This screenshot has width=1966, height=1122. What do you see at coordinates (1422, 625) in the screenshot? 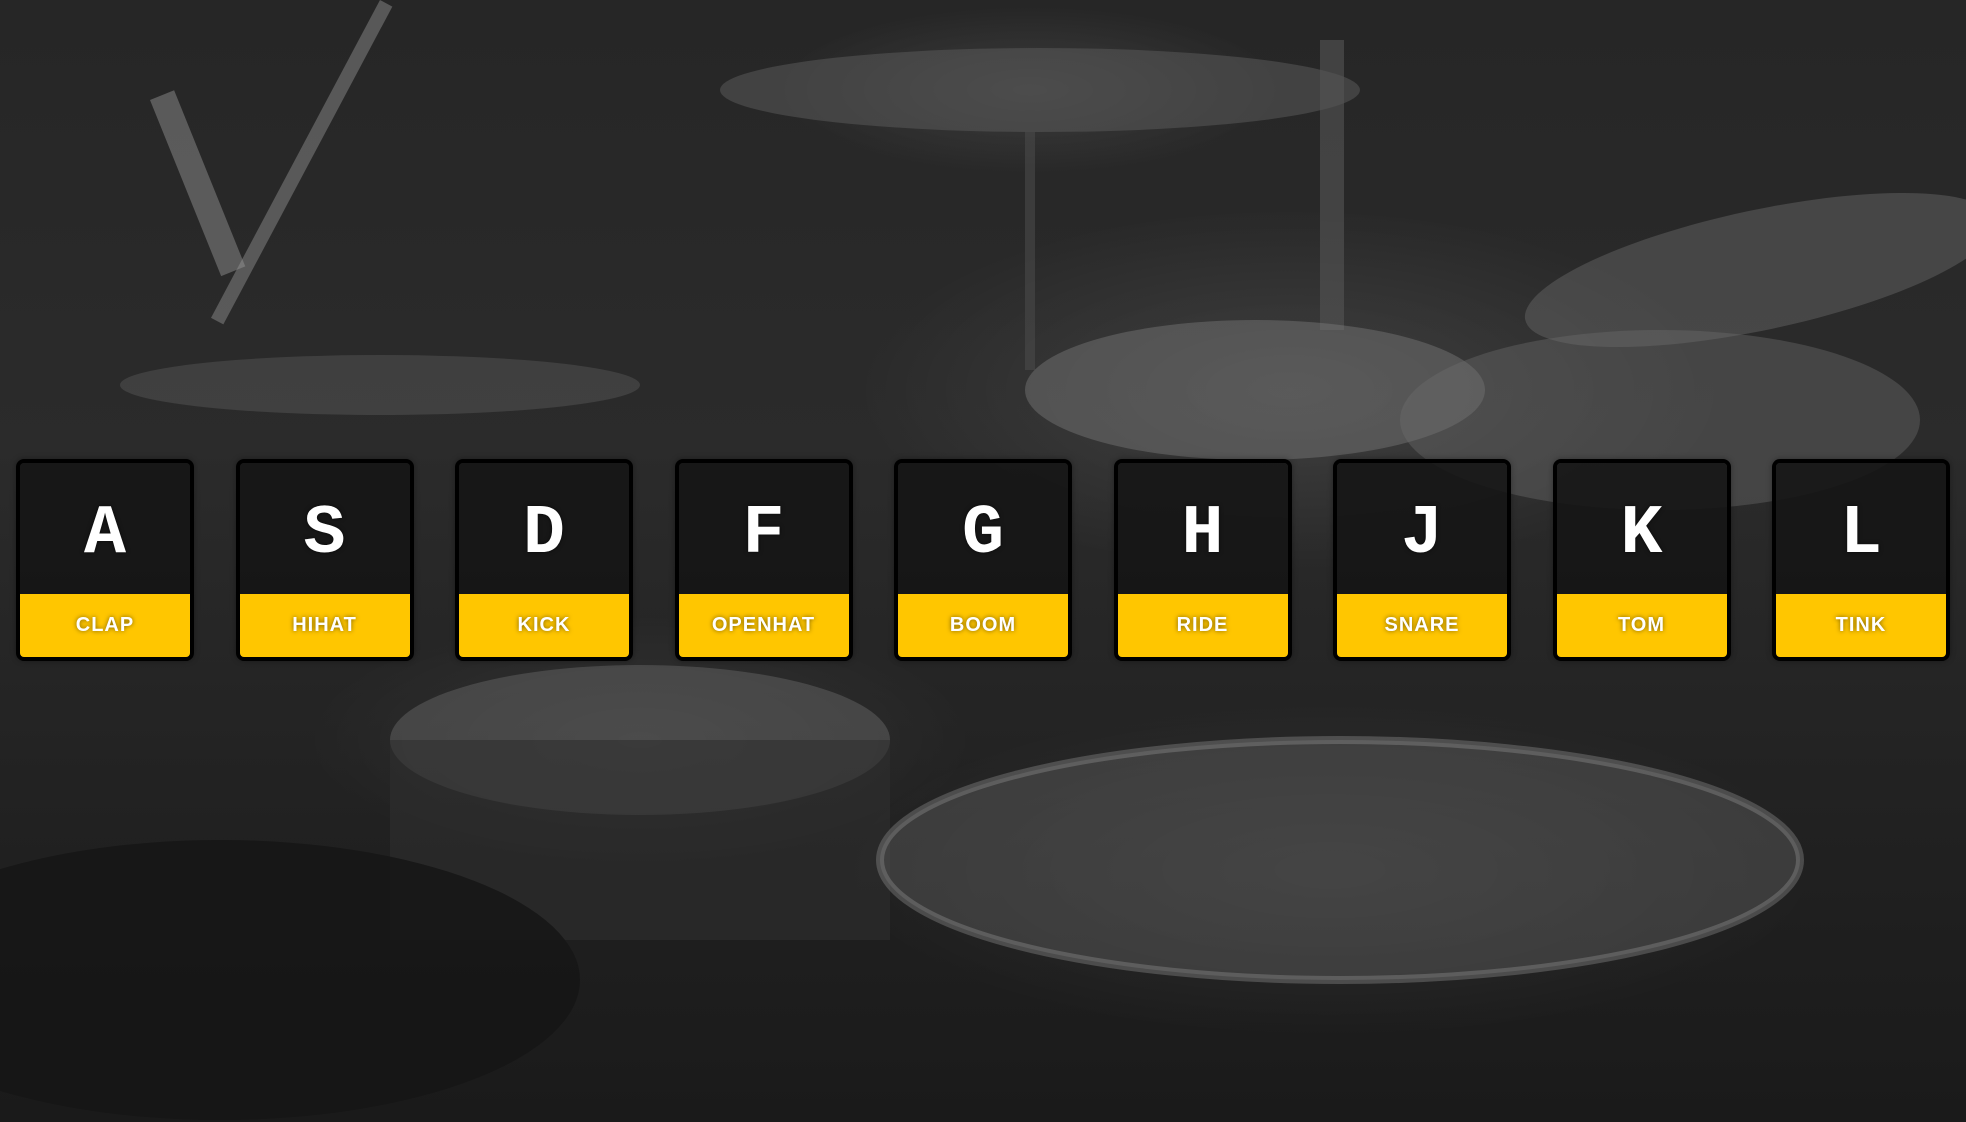
I see `sound-label: SNARE` at bounding box center [1422, 625].